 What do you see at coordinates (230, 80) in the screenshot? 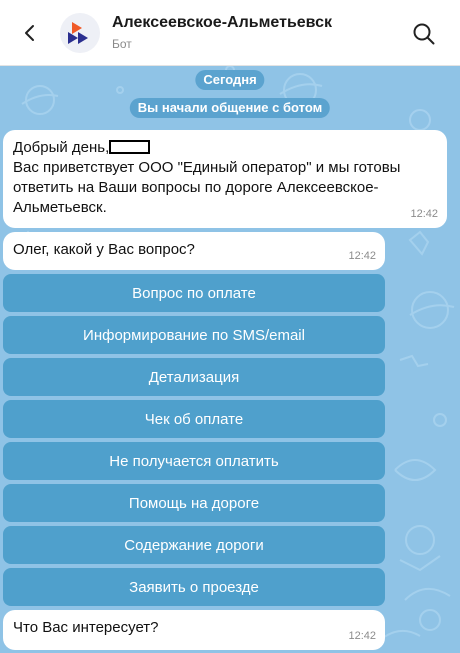
I see `date-divider: Сегодня` at bounding box center [230, 80].